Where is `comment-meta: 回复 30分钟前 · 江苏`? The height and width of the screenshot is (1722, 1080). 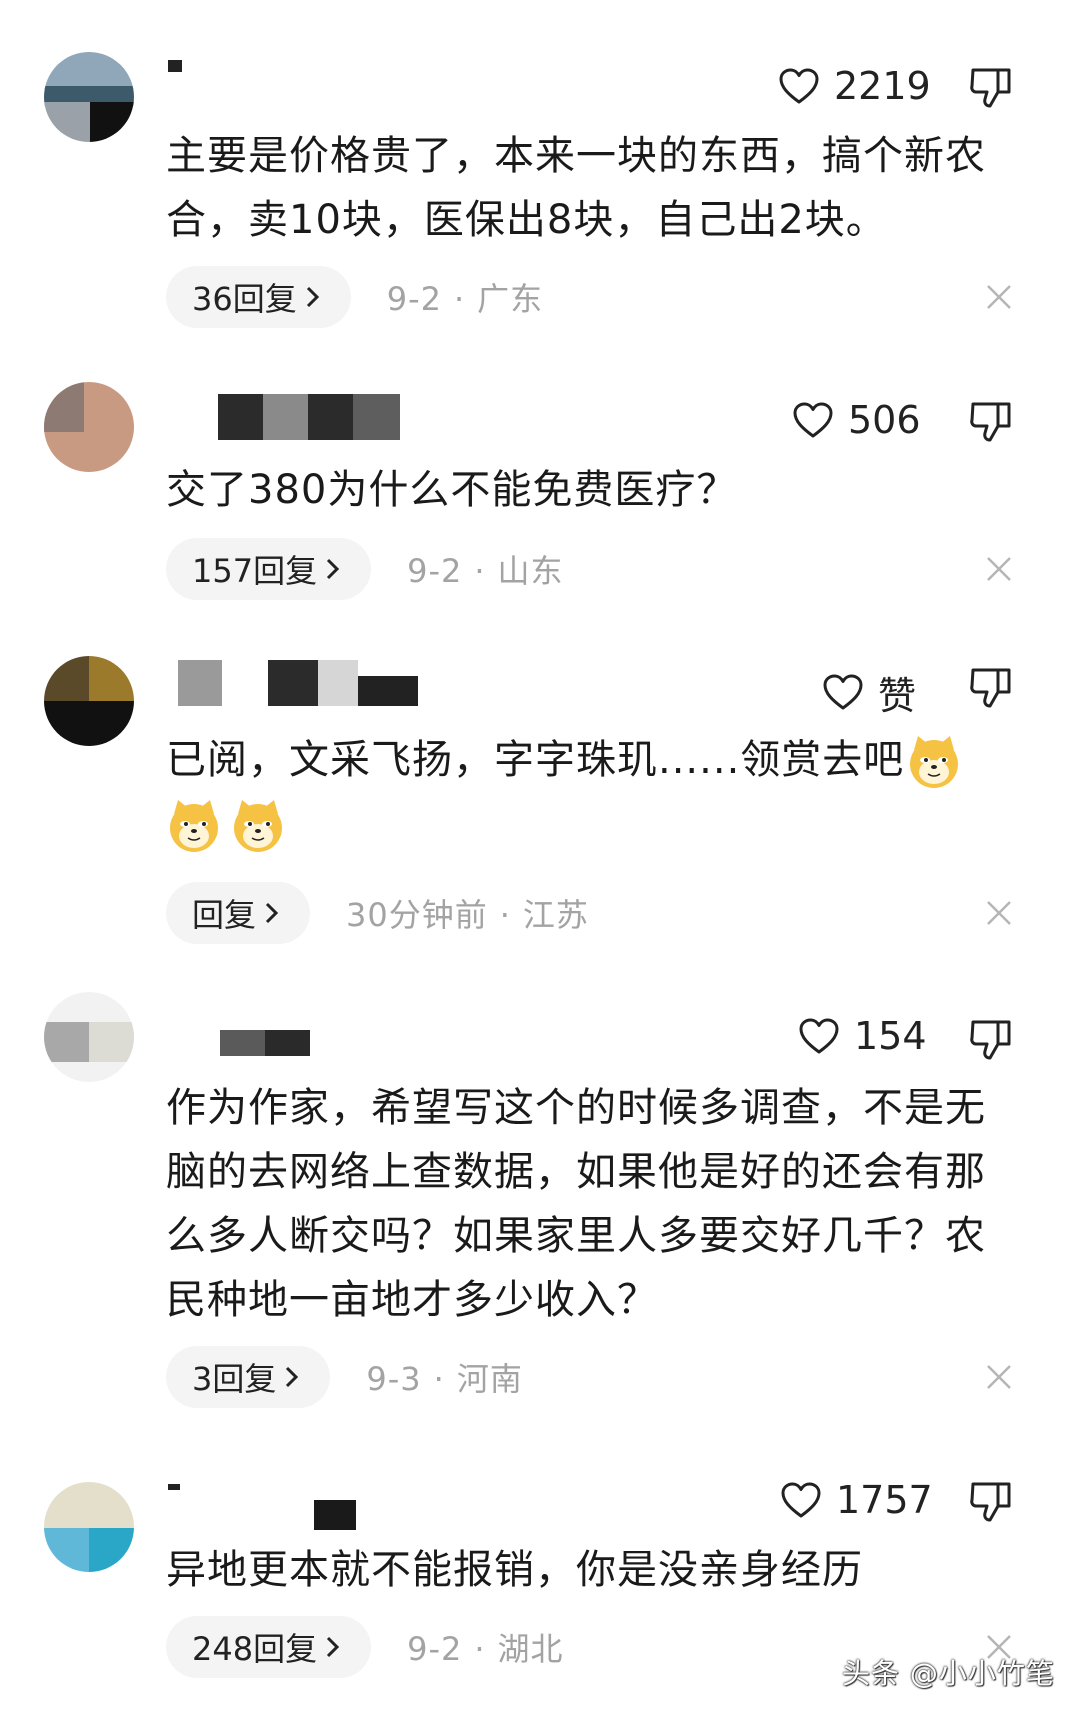
comment-meta: 回复 30分钟前 · 江苏 is located at coordinates (377, 913).